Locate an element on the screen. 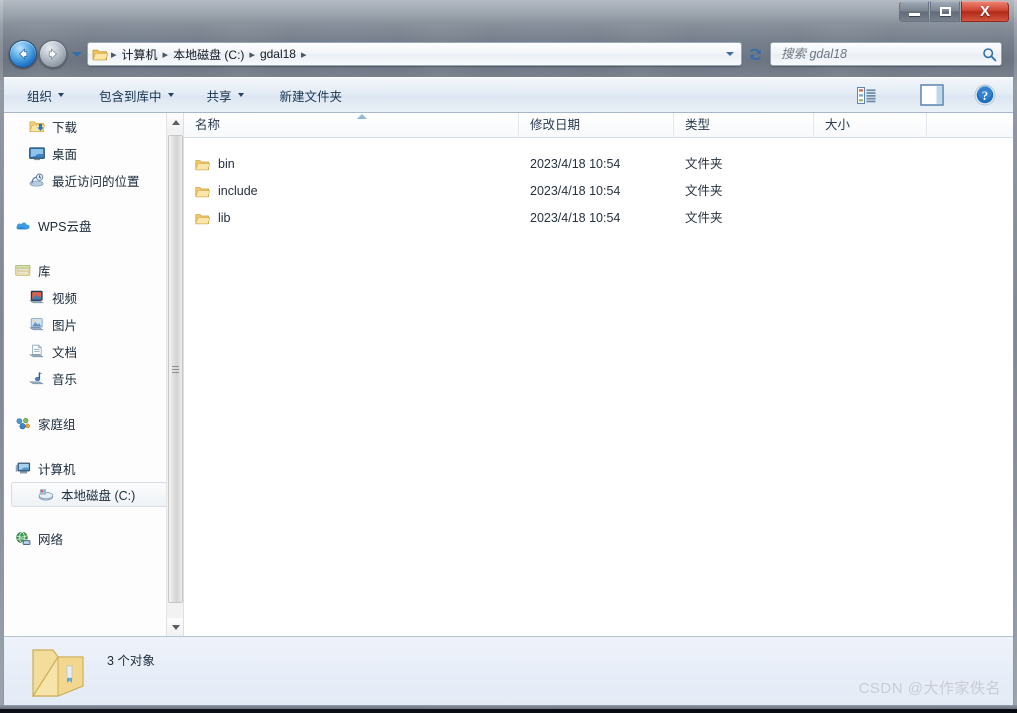  scroll-up-button is located at coordinates (175, 122).